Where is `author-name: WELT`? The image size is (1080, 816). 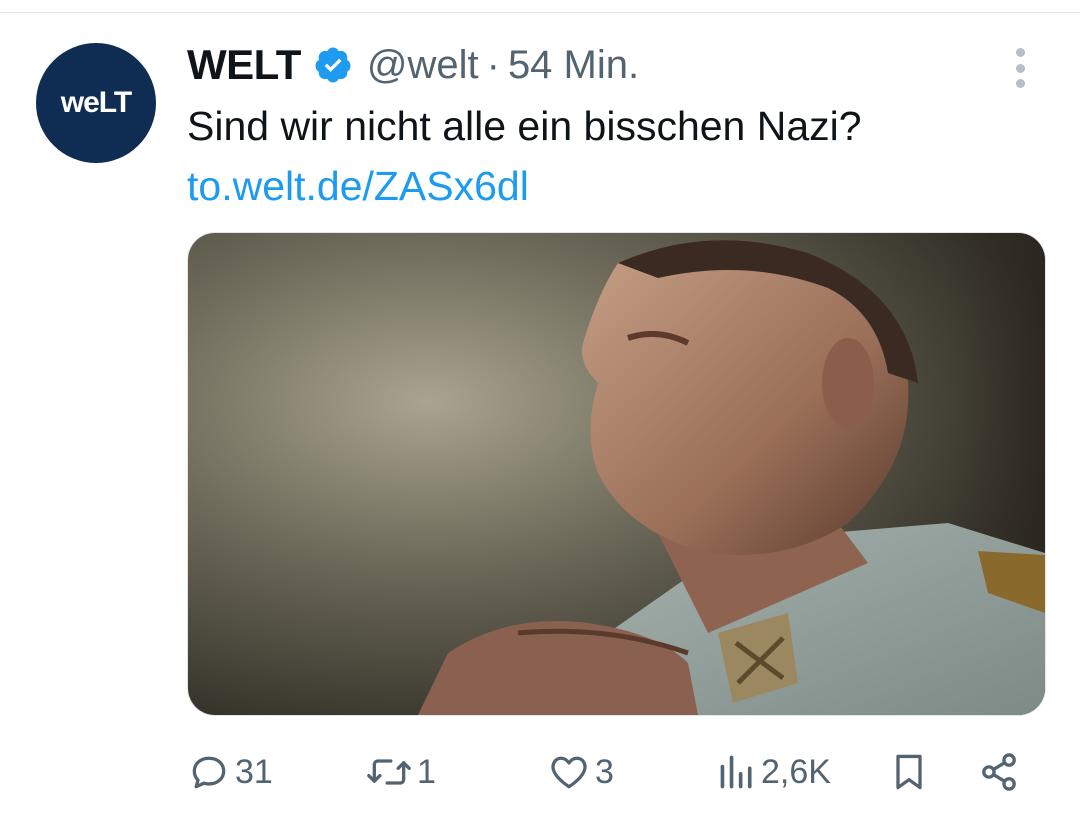 author-name: WELT is located at coordinates (244, 65).